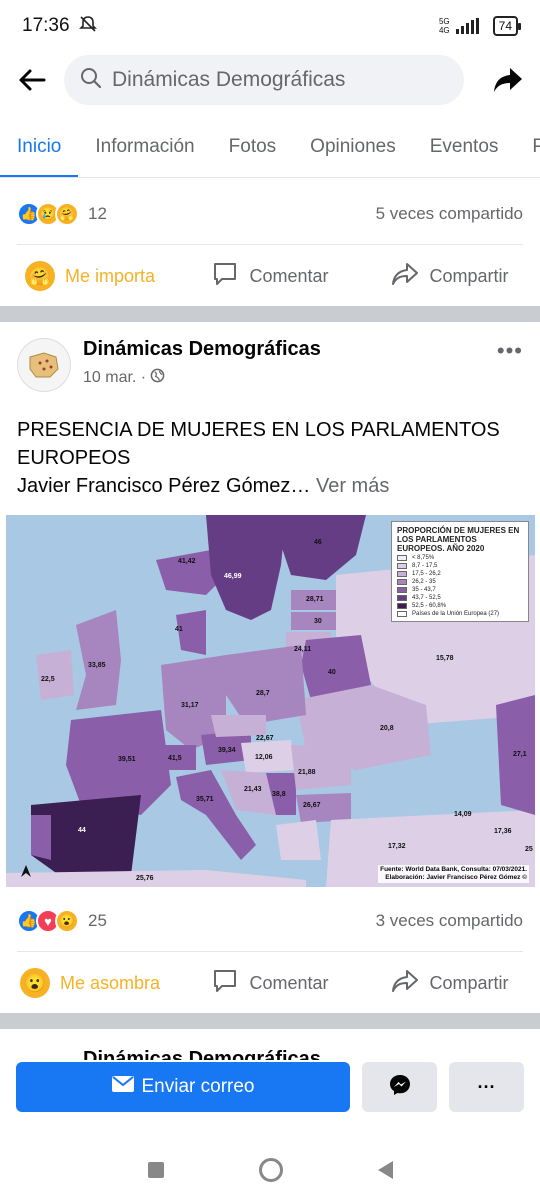 The width and height of the screenshot is (540, 1200). Describe the element at coordinates (39, 276) in the screenshot. I see `care-emoji-icon: 🤗` at that location.